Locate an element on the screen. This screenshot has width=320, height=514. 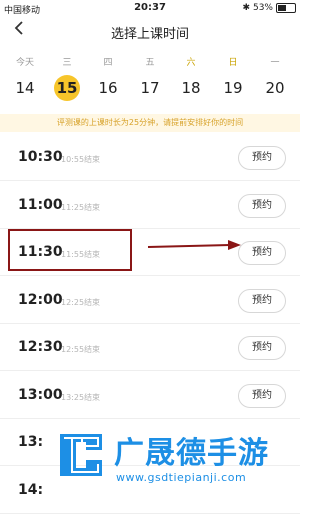
date-number: 20 is located at coordinates (275, 88).